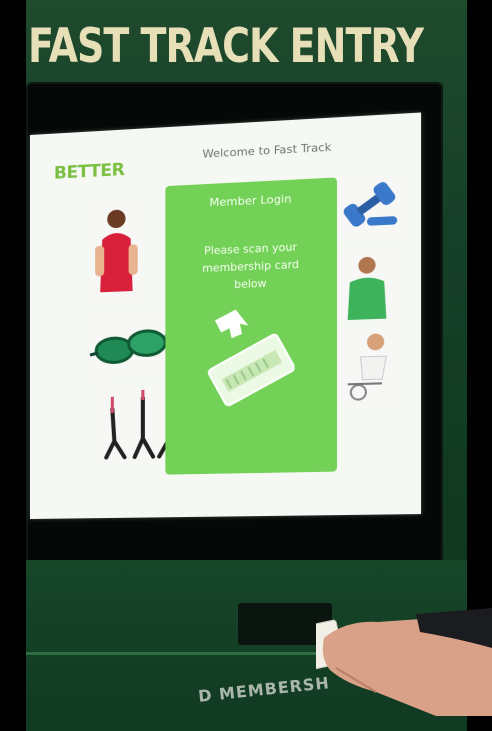 This screenshot has width=492, height=731. I want to click on photo-woman-red-top, so click(117, 251).